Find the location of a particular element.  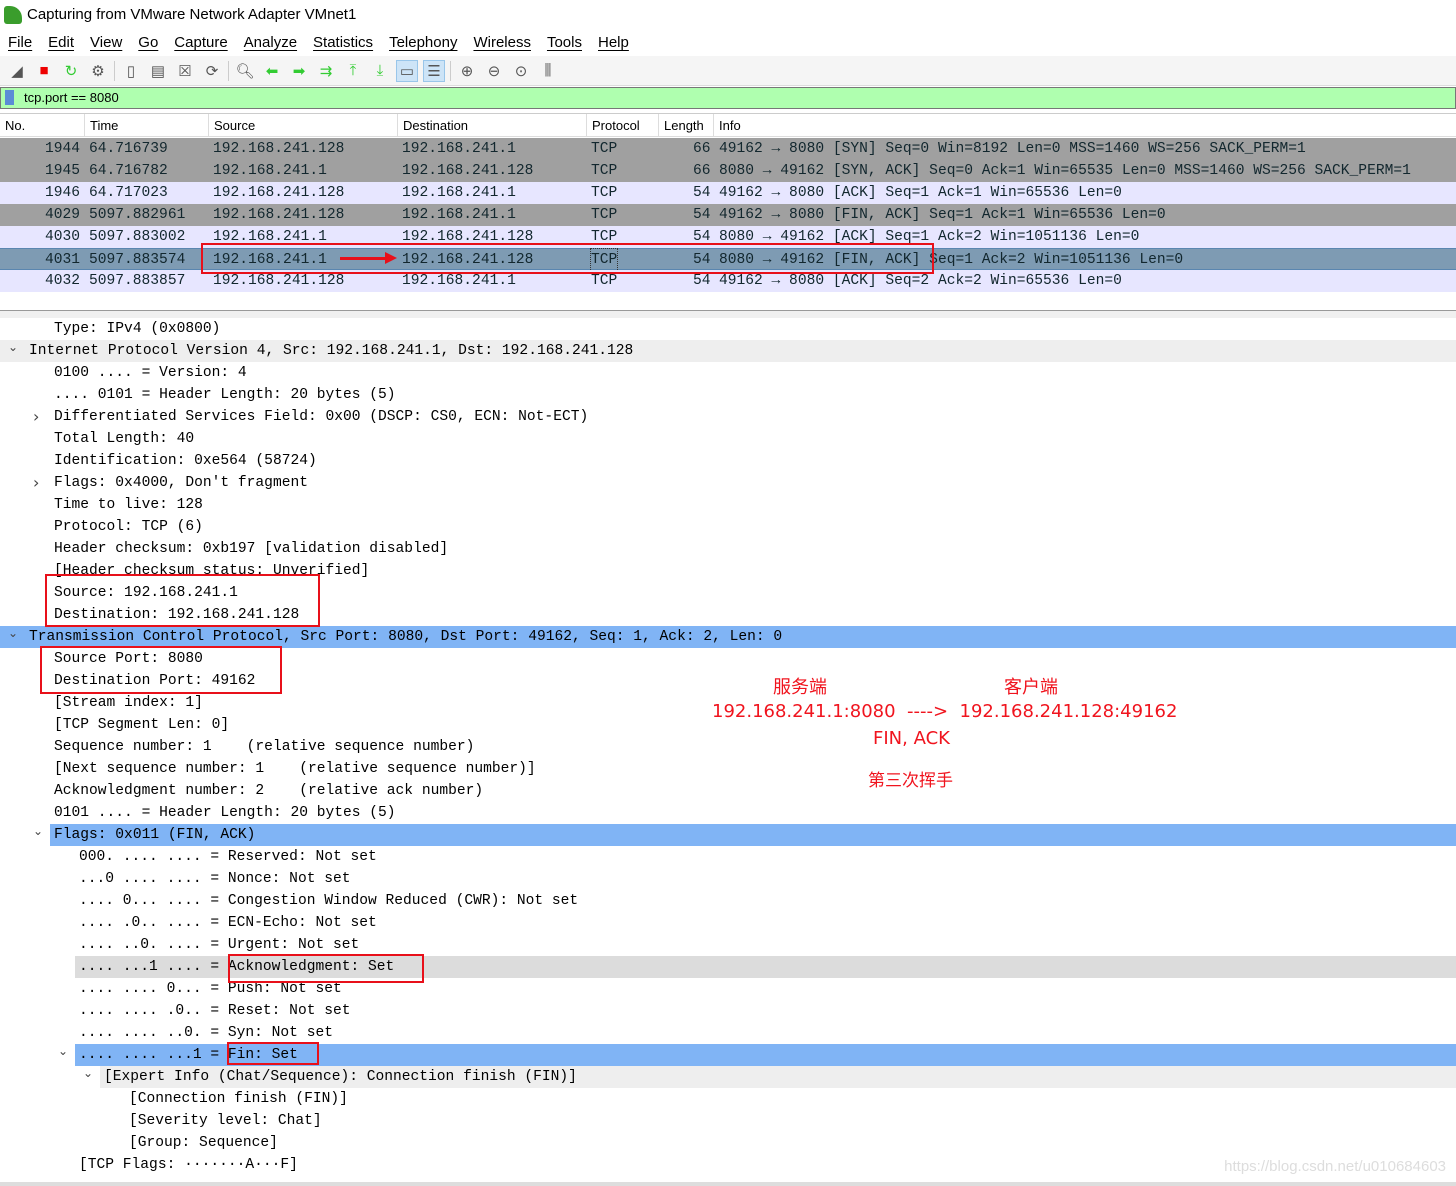

cell-no: 1944 is located at coordinates (63, 149).